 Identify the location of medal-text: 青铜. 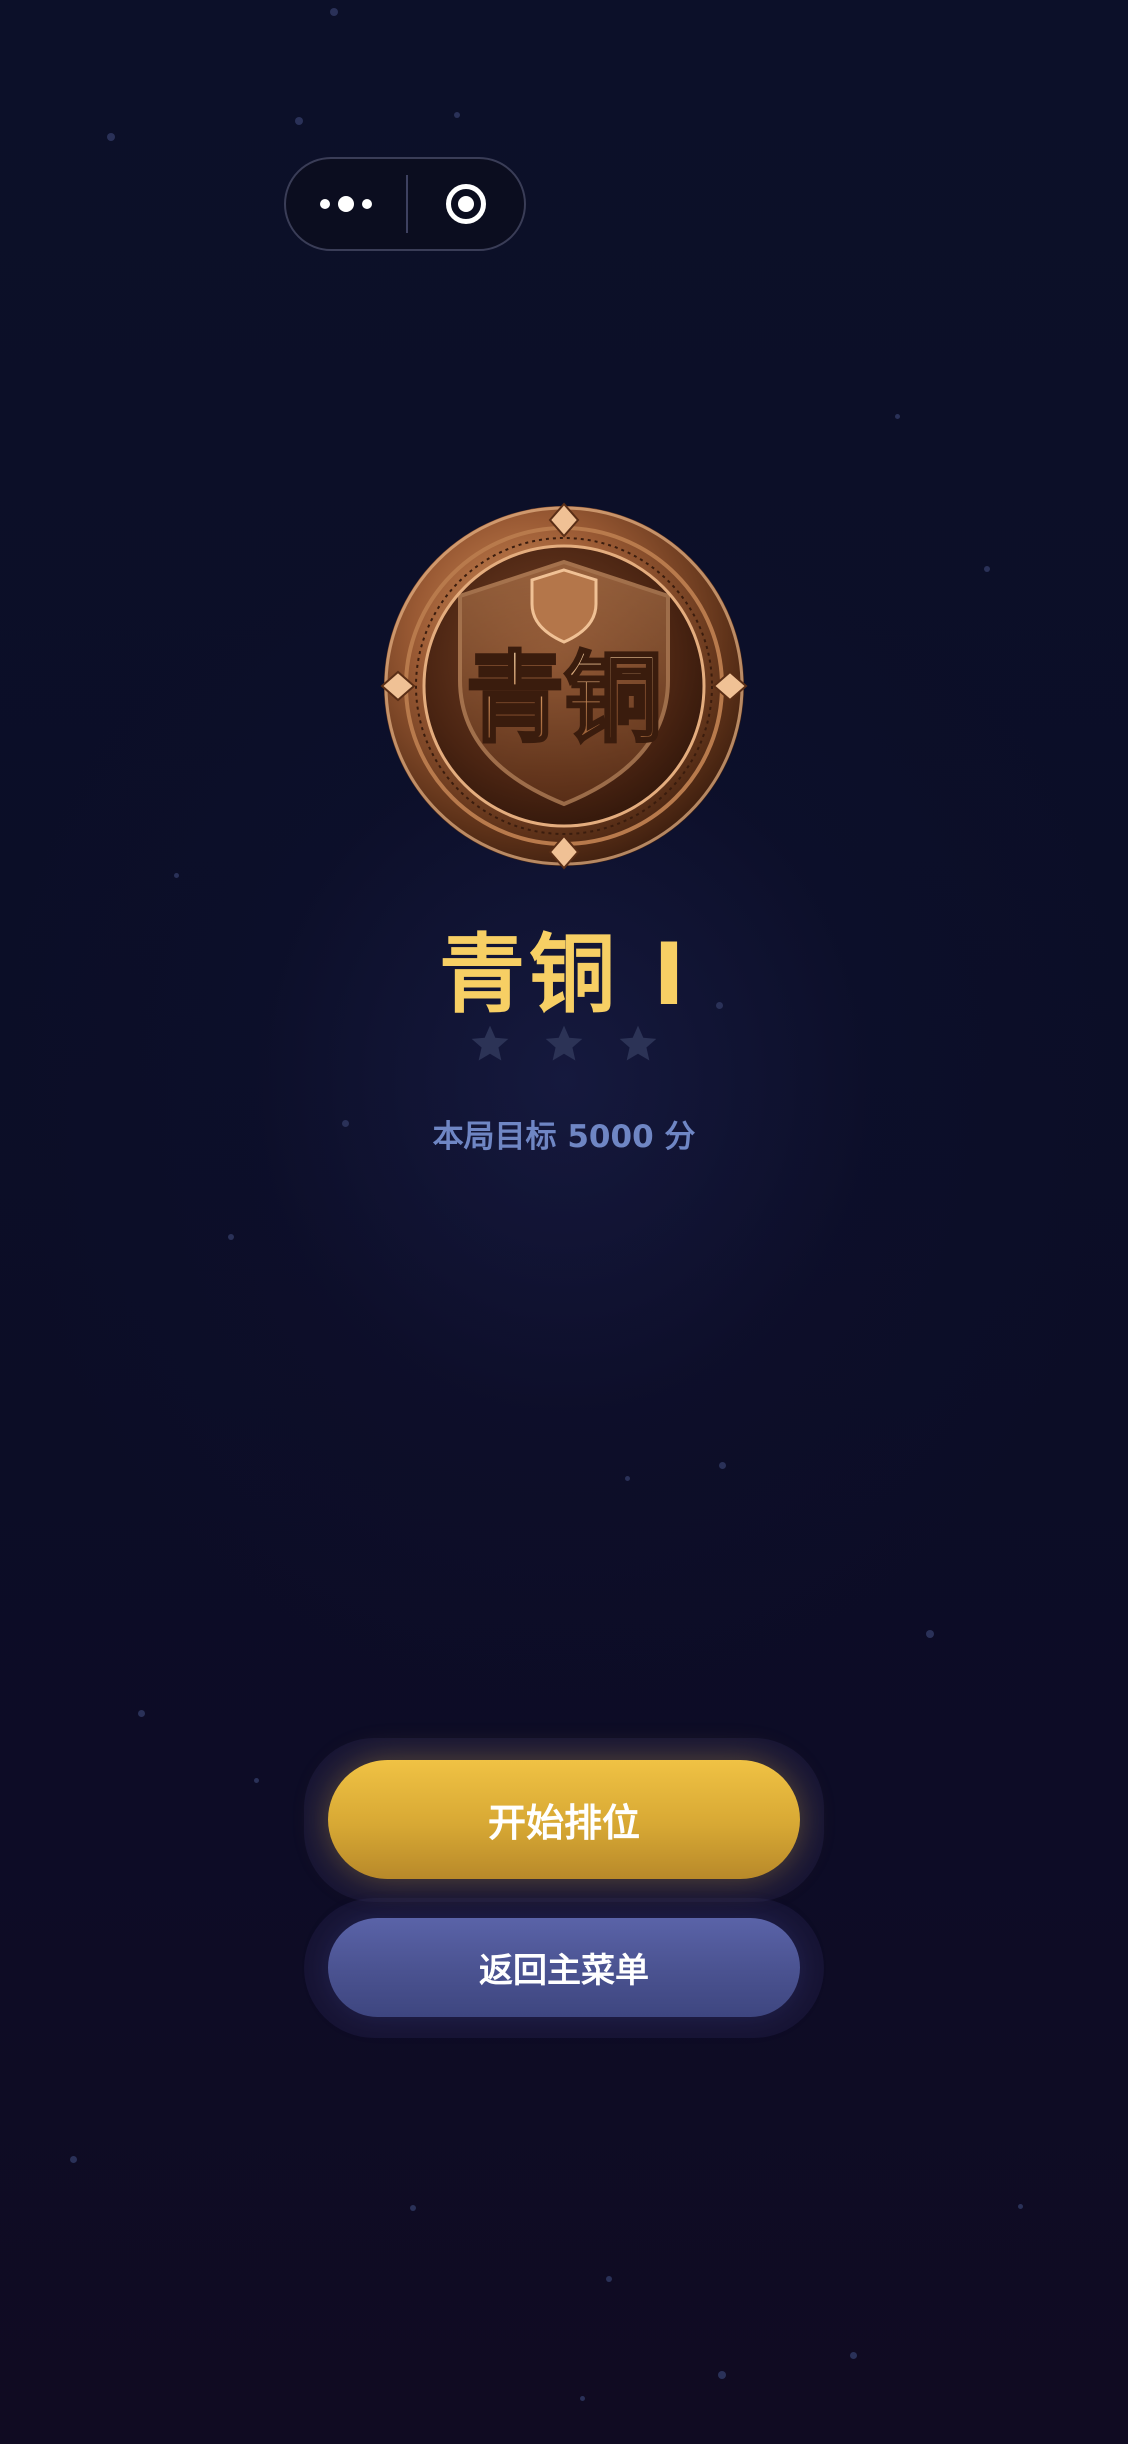
(564, 699).